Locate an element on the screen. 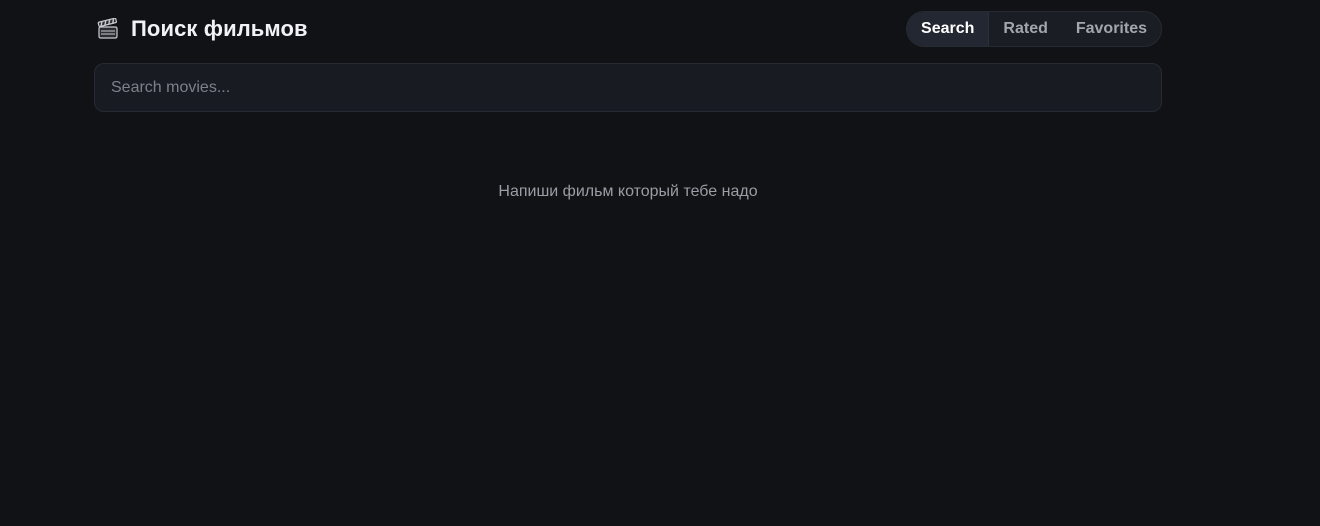 Image resolution: width=1320 pixels, height=526 pixels. brand: Поиск фильмов is located at coordinates (201, 29).